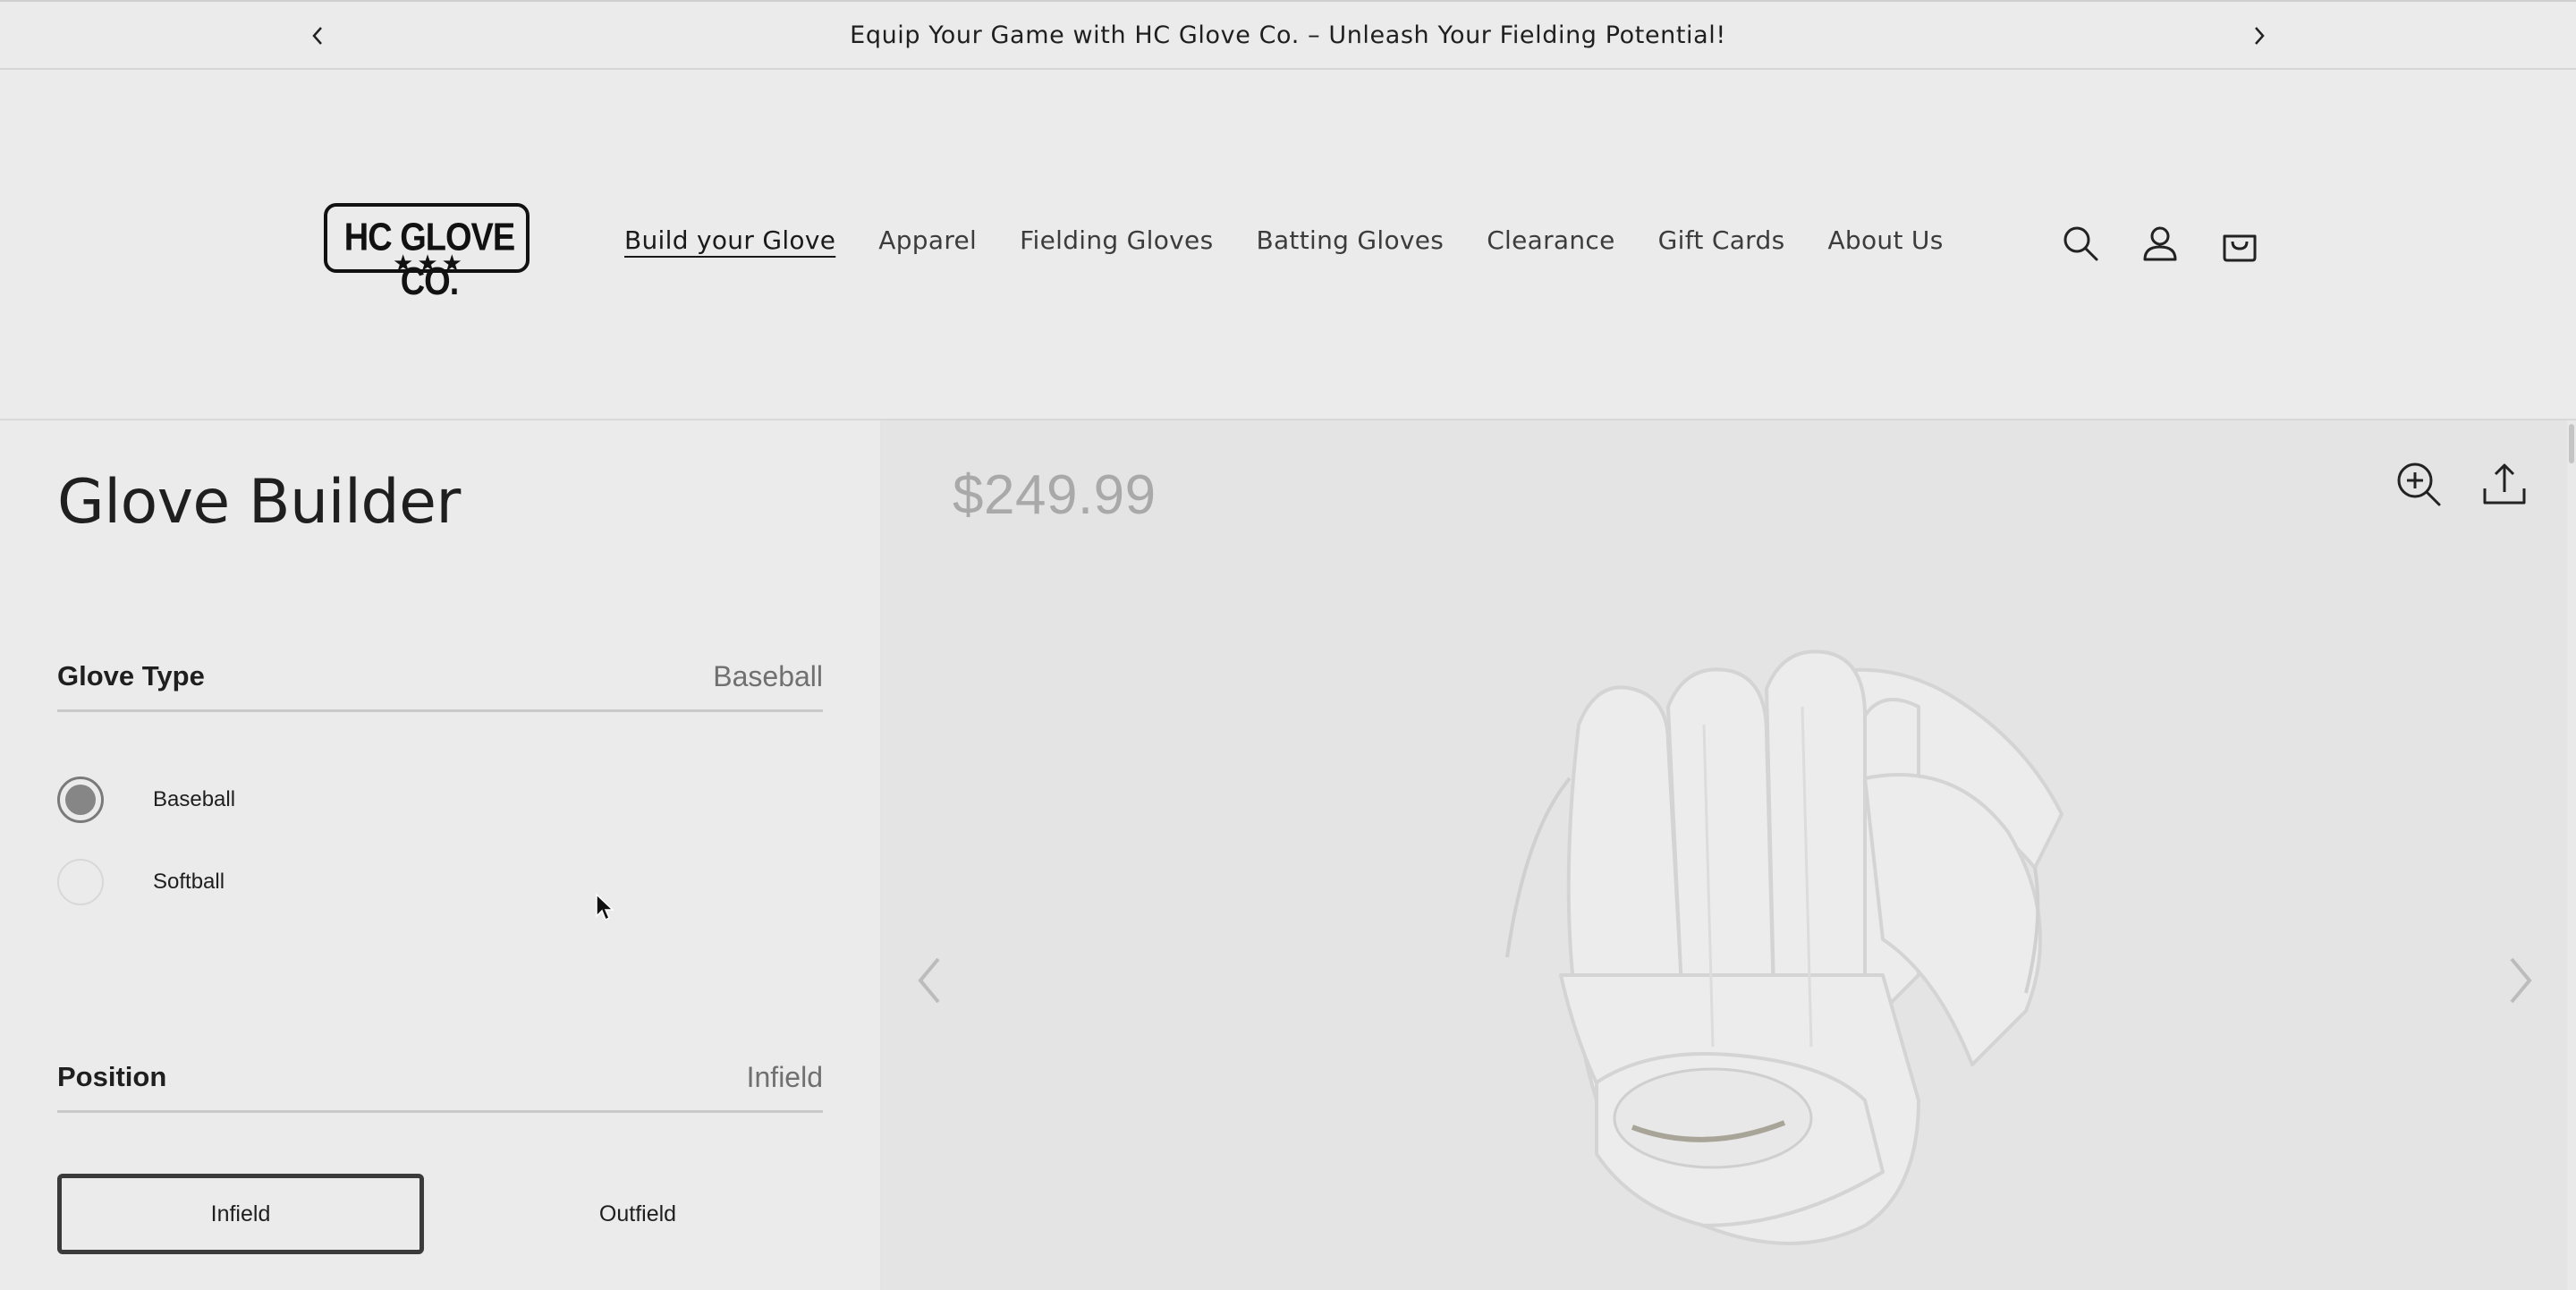  Describe the element at coordinates (131, 676) in the screenshot. I see `glove-type-label: Glove Type` at that location.